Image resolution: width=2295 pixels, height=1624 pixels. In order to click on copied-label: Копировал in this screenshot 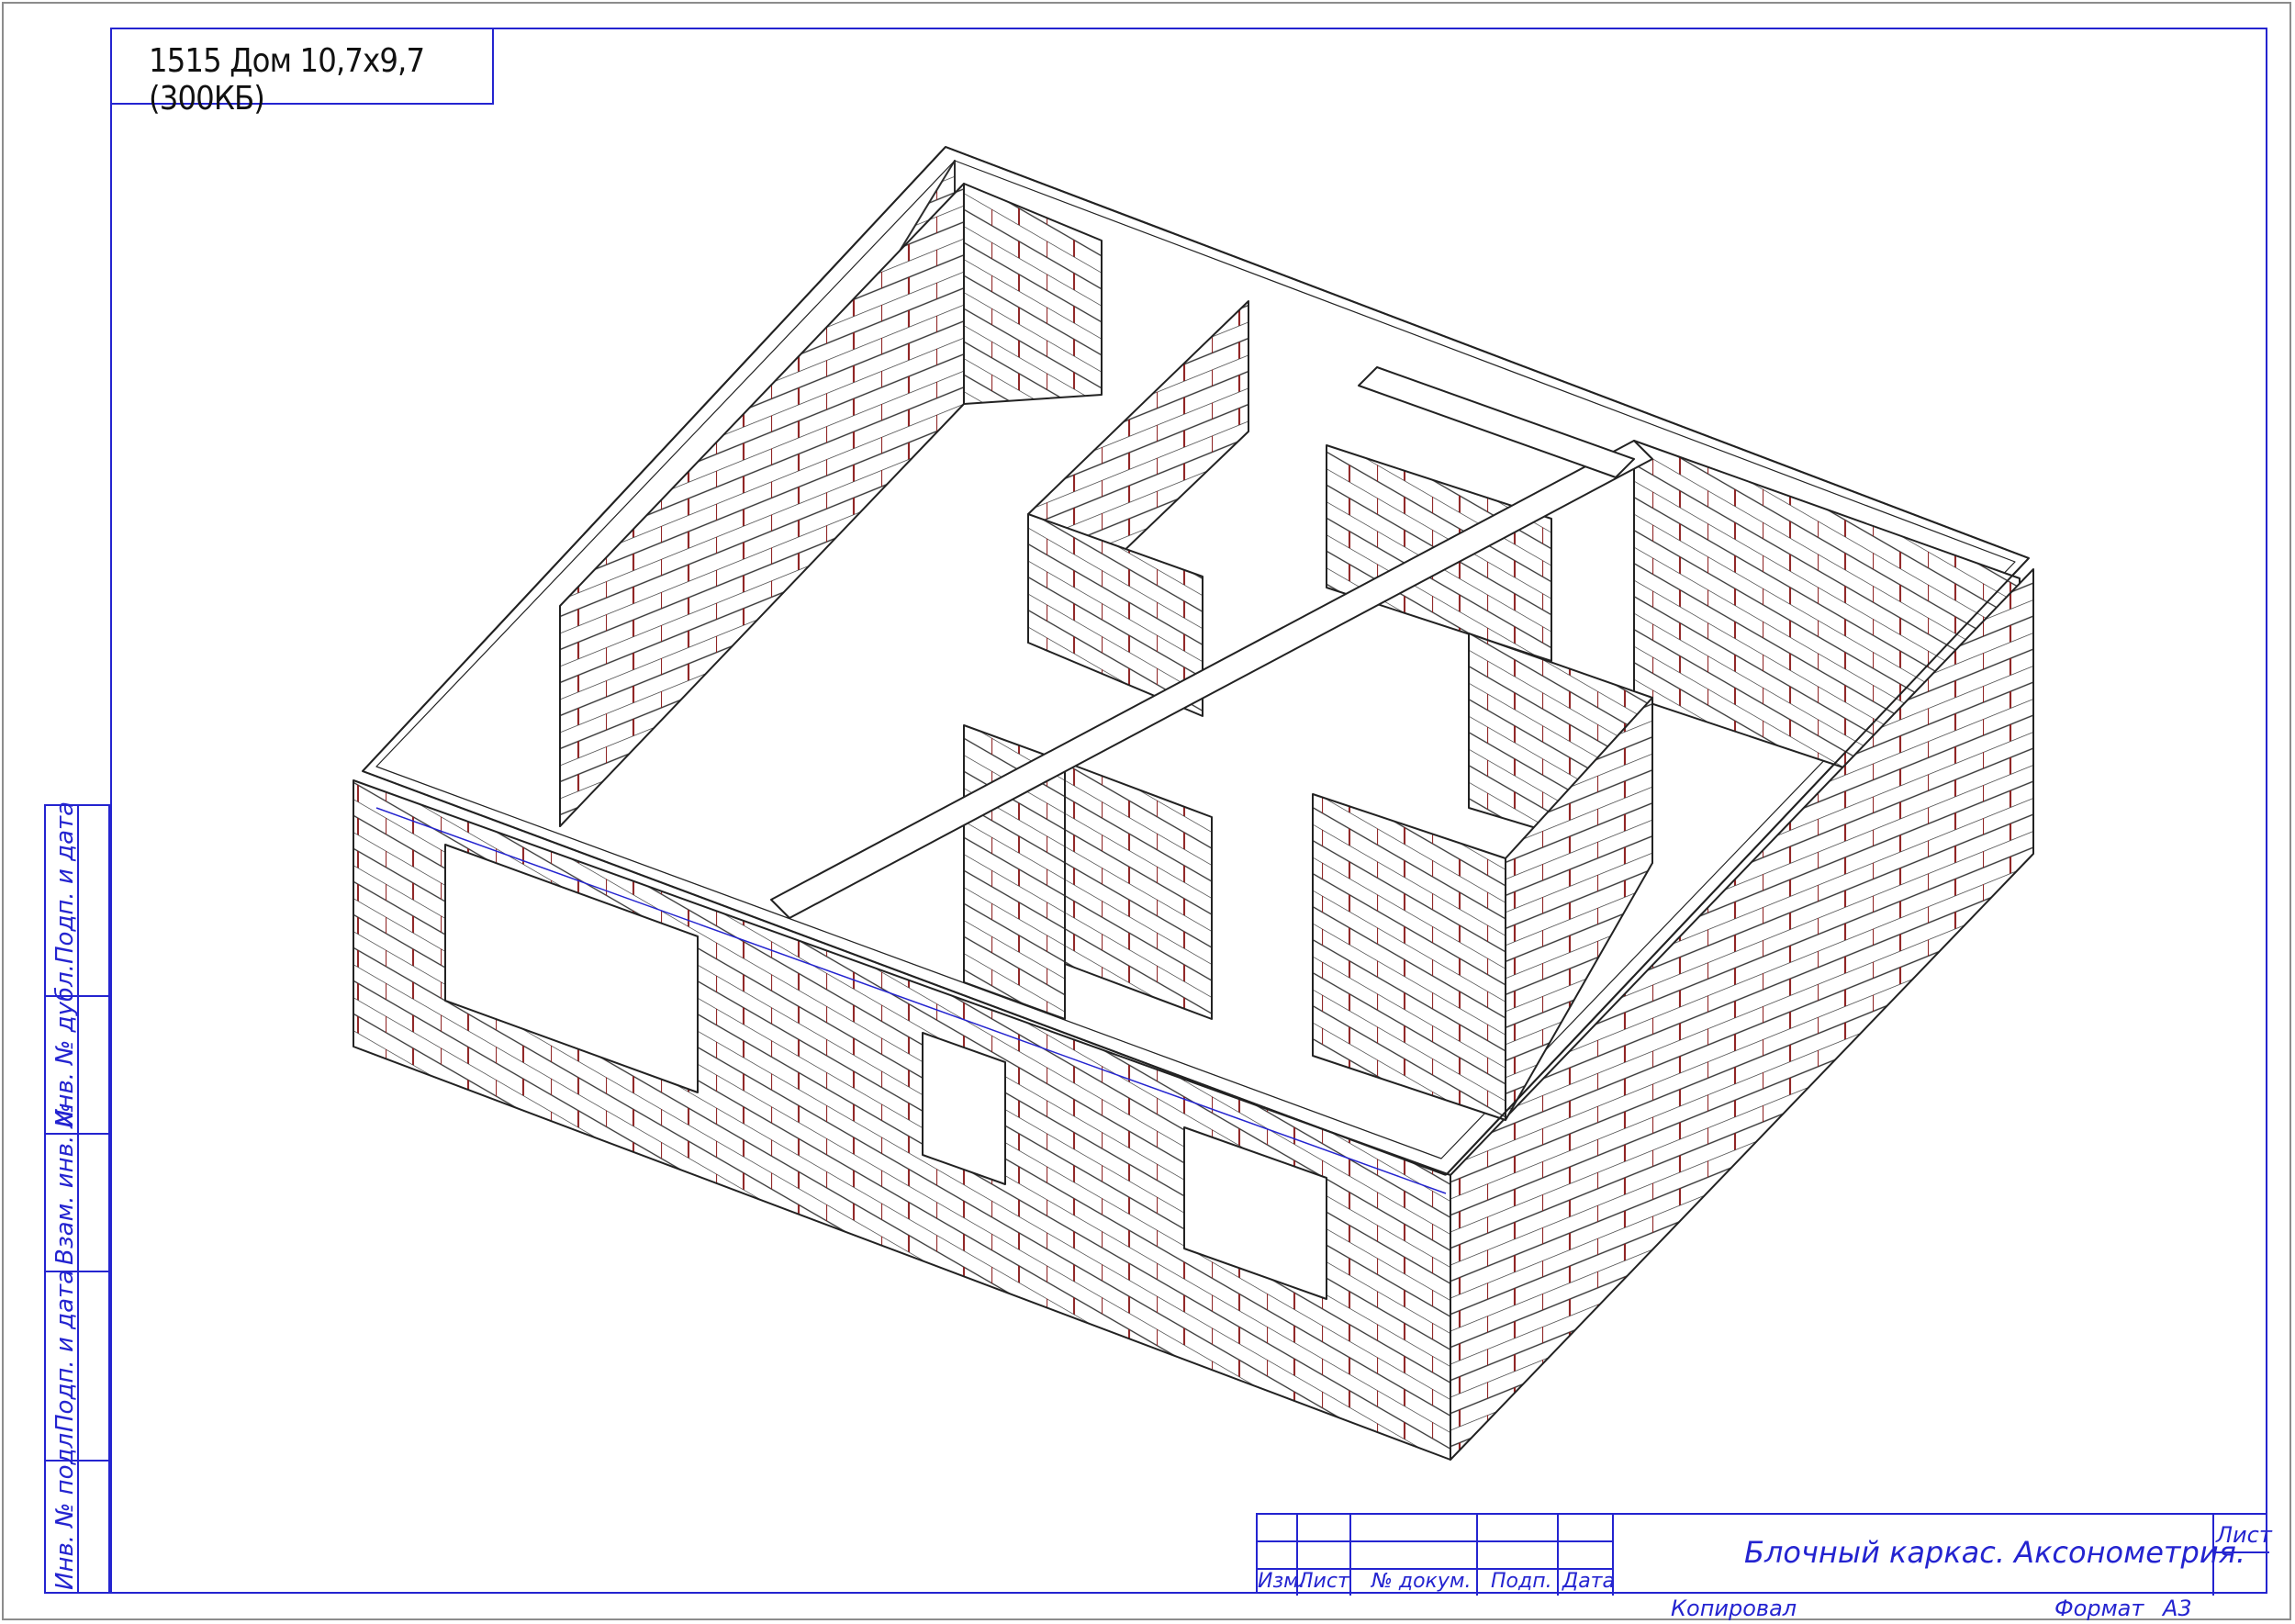, I will do `click(1734, 1608)`.